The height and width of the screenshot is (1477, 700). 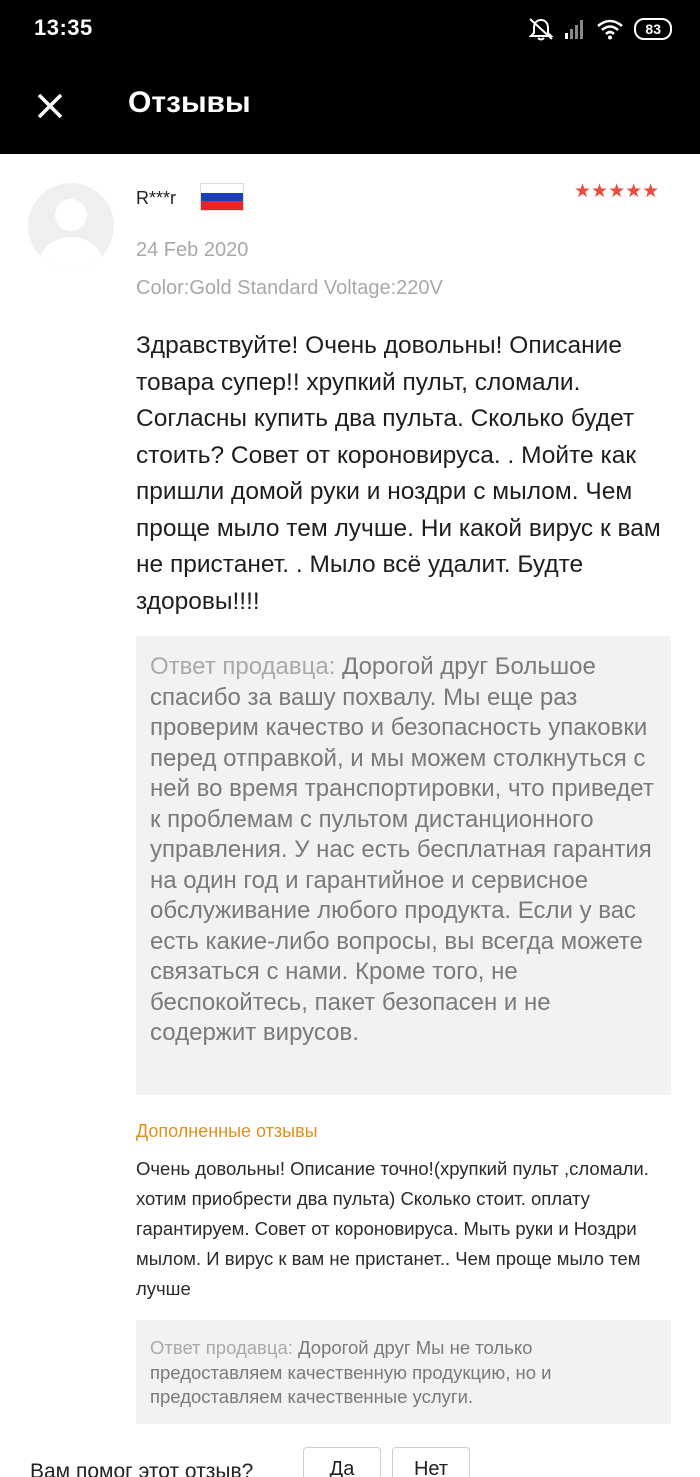 What do you see at coordinates (617, 191) in the screenshot?
I see `rating-stars: ★★★★★` at bounding box center [617, 191].